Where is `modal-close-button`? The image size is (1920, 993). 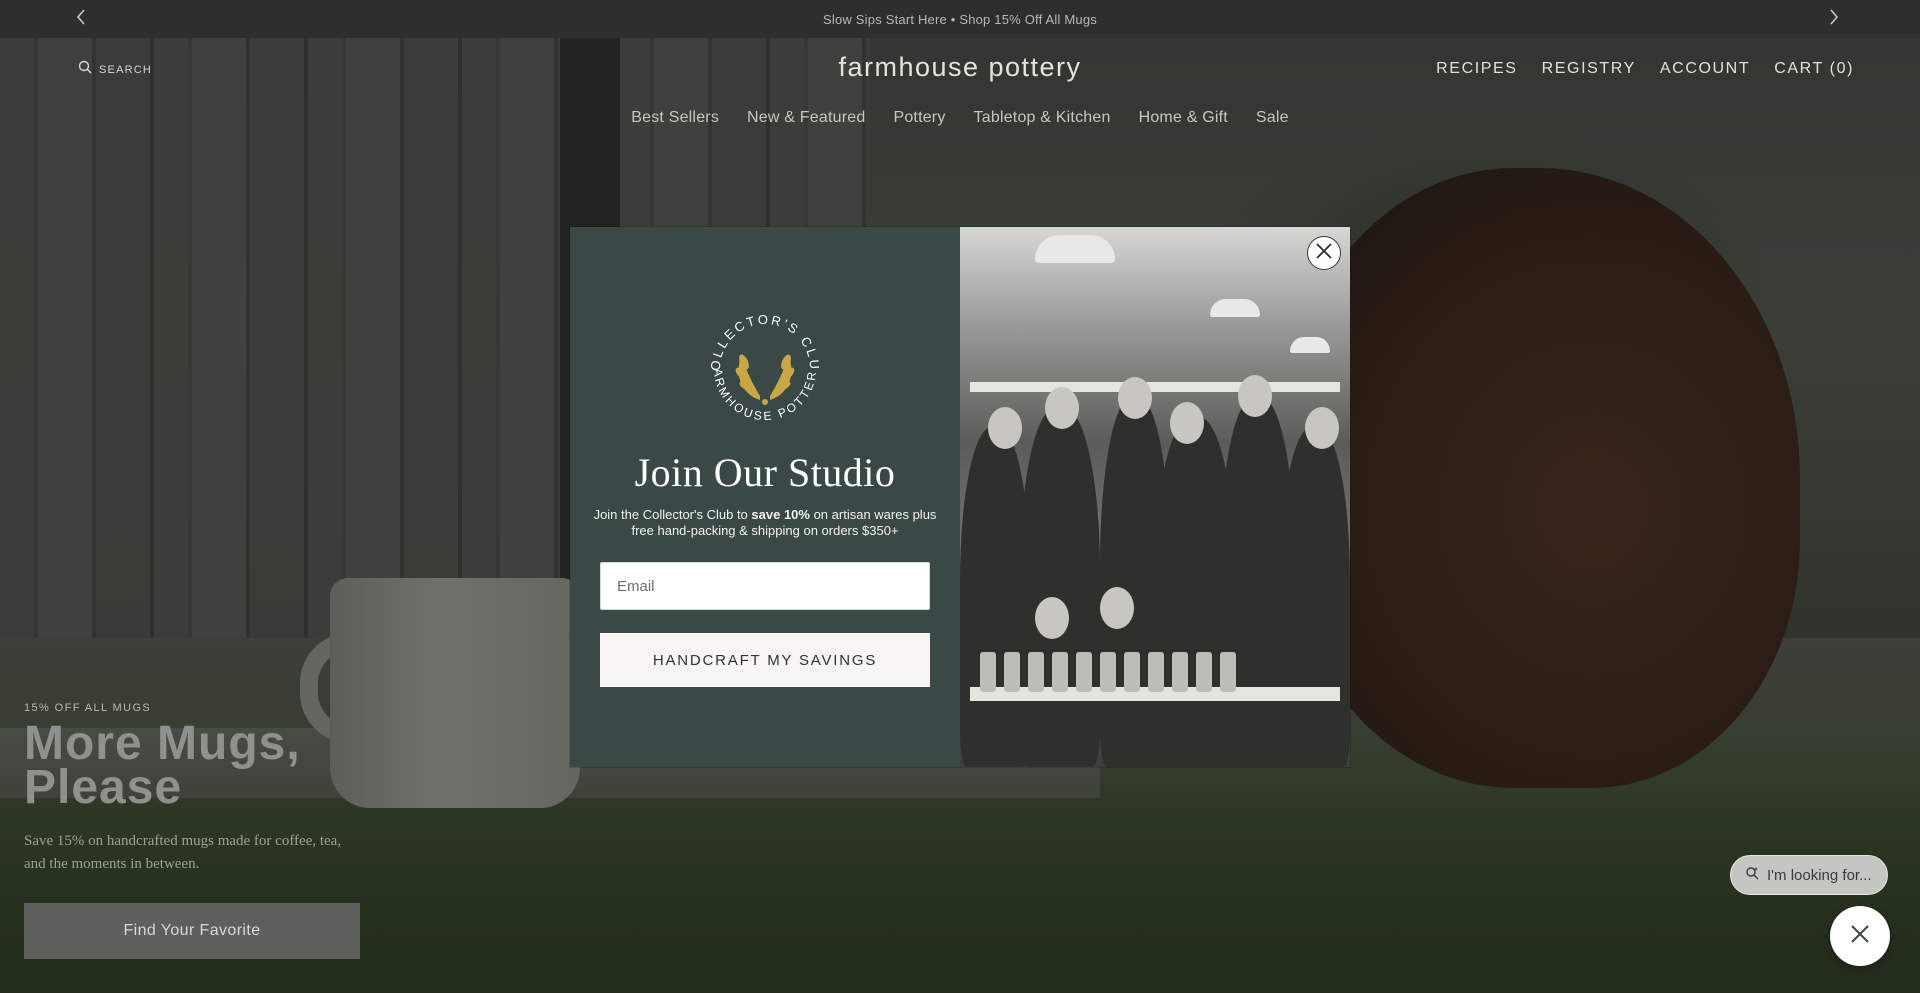 modal-close-button is located at coordinates (1324, 253).